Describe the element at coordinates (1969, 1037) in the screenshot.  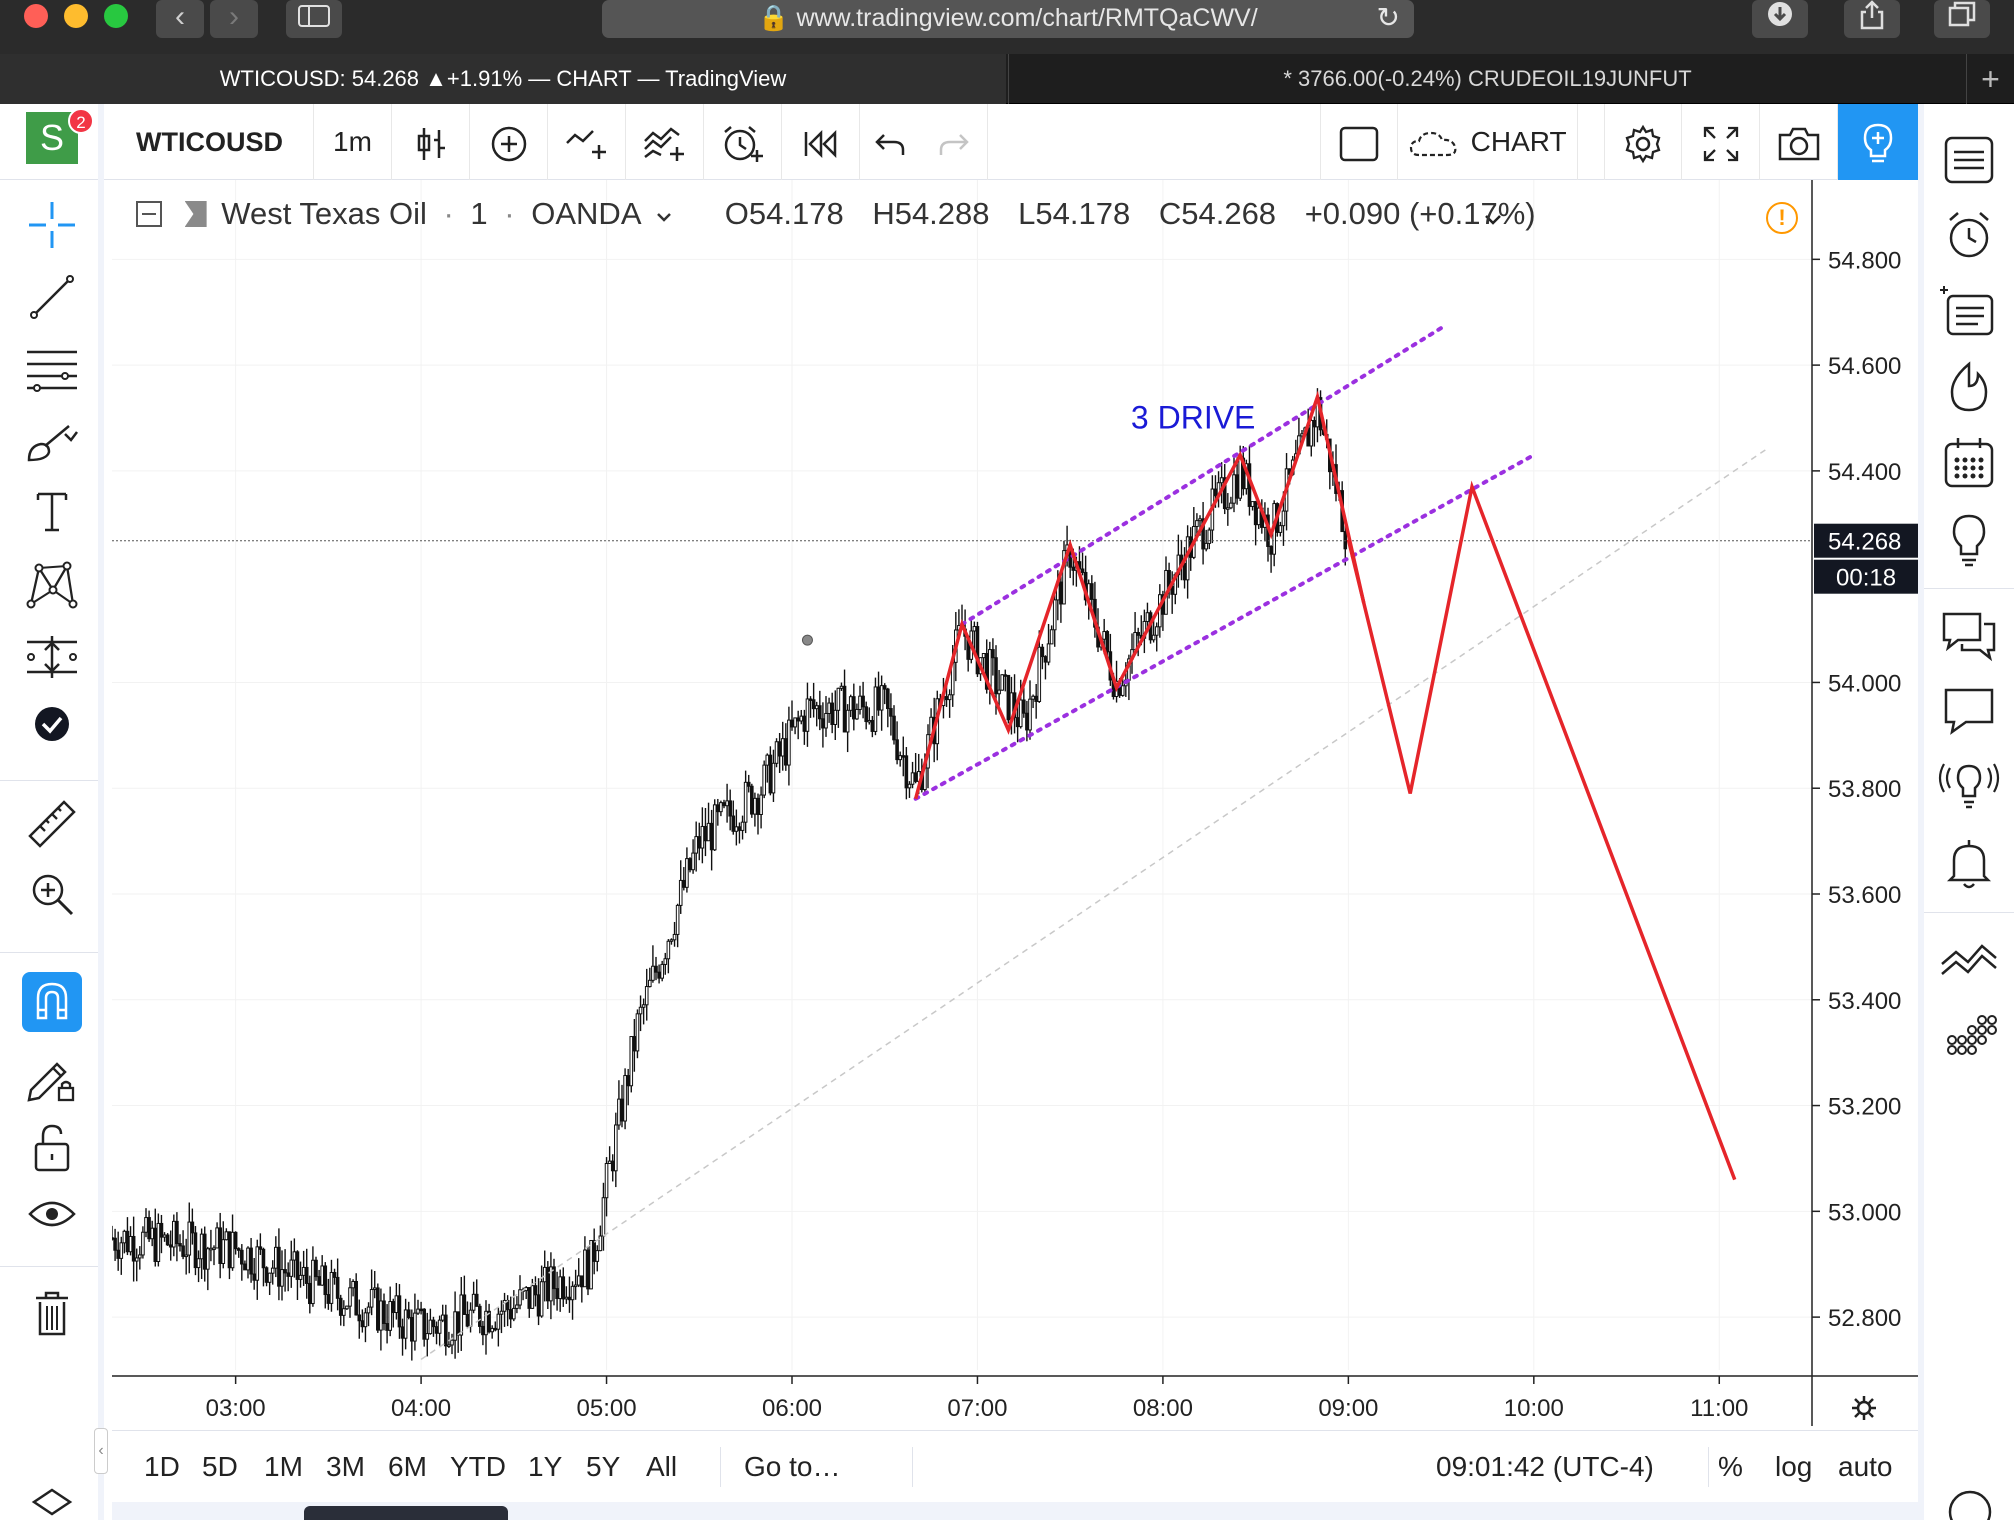
I see `depth-button` at that location.